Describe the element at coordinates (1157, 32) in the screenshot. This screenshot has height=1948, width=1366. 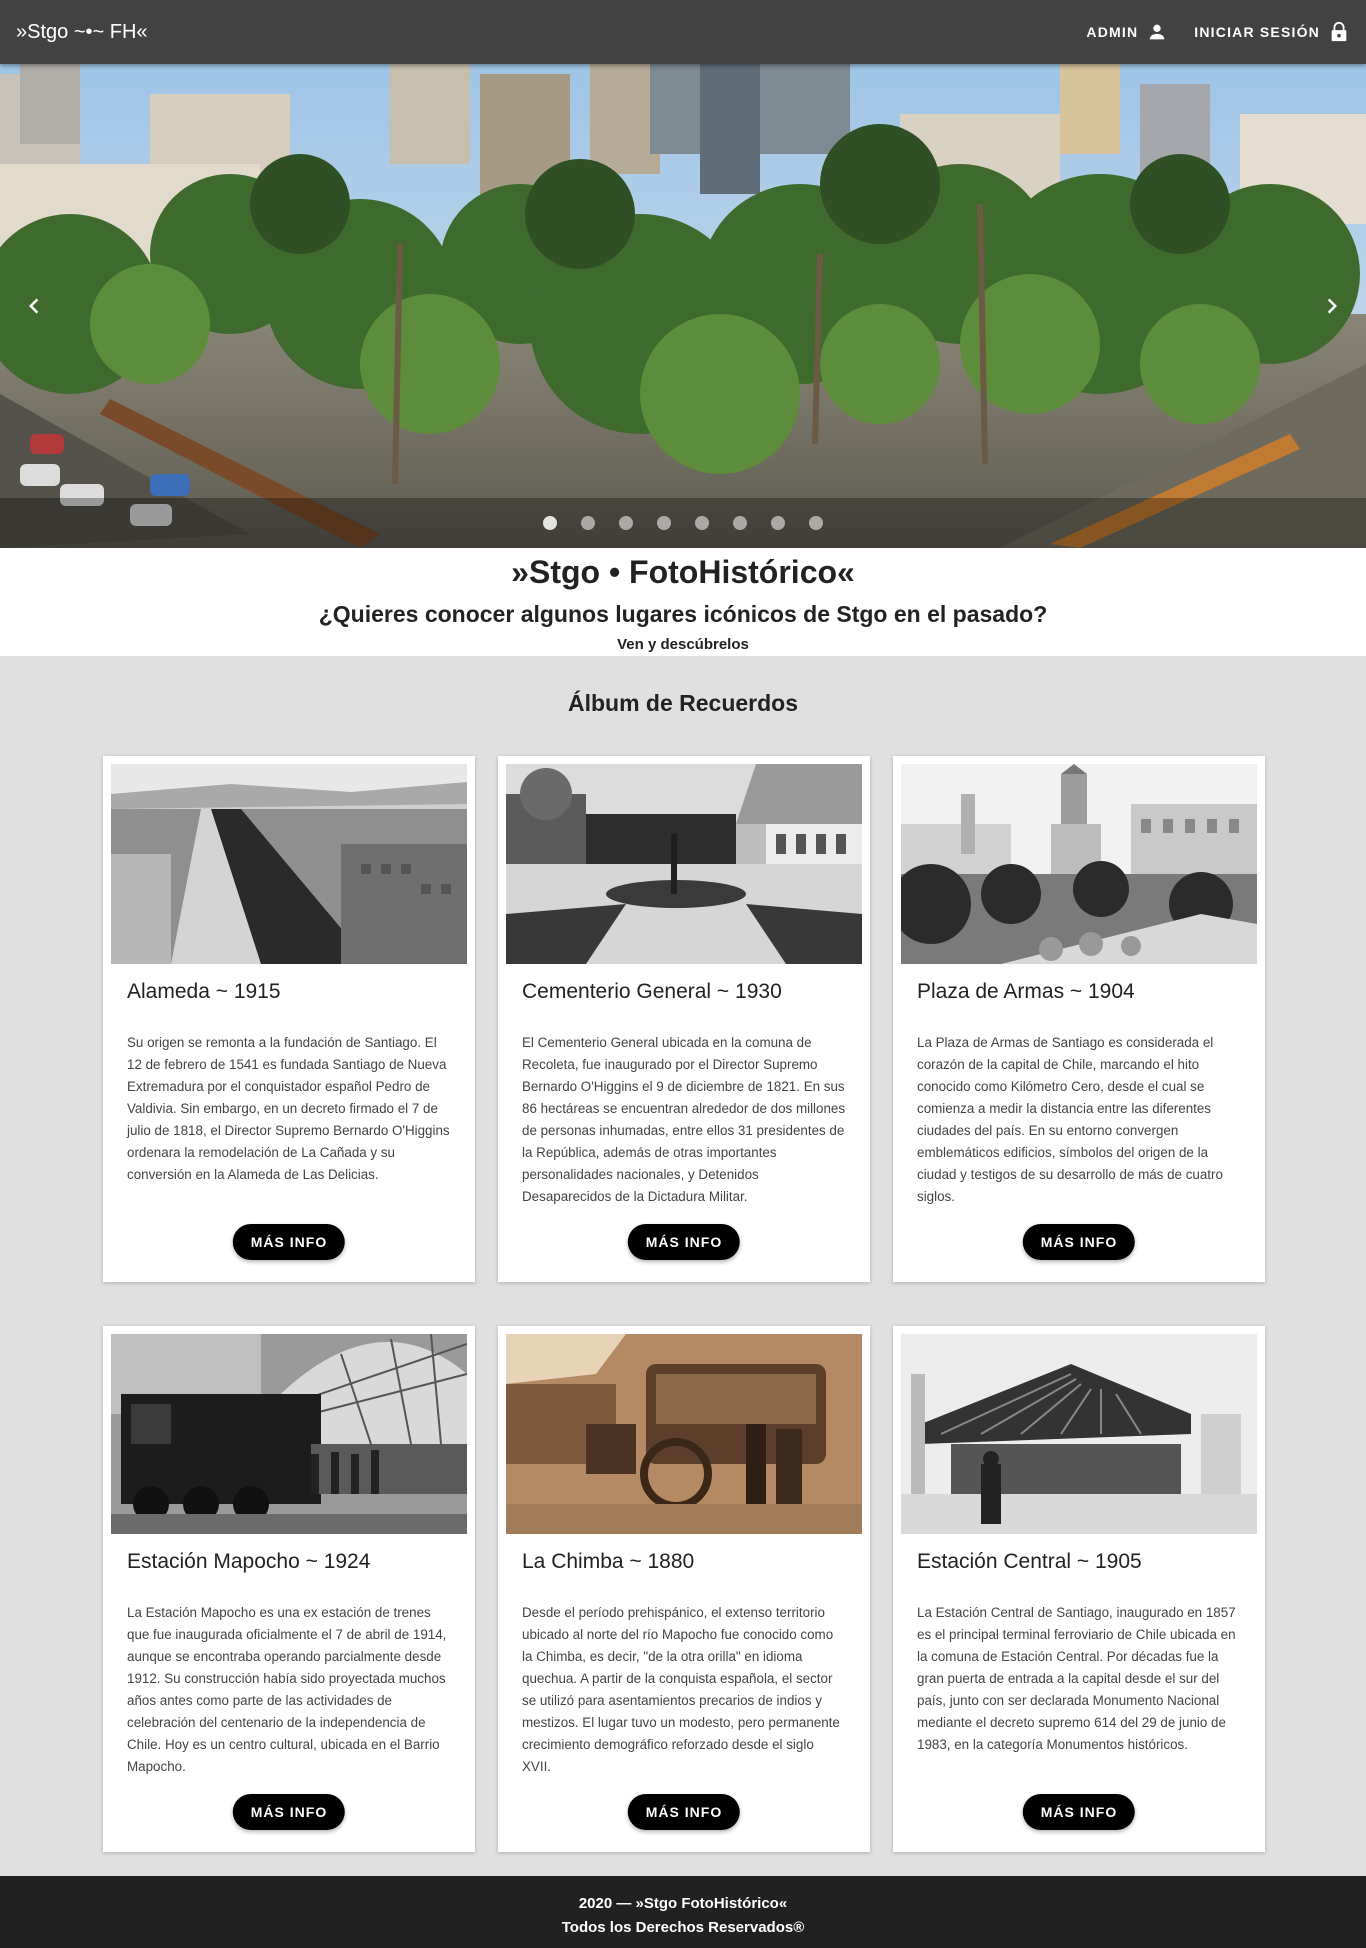
I see `person-icon` at that location.